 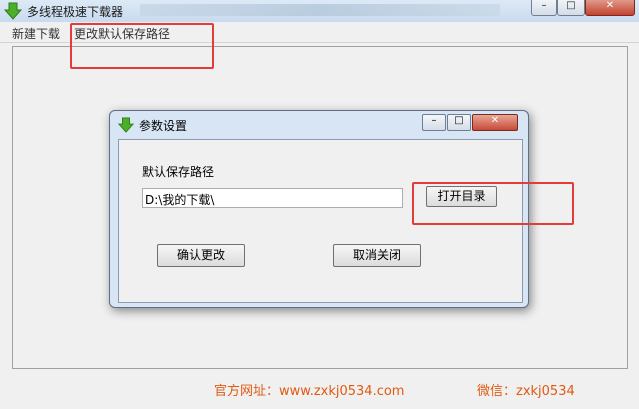 I want to click on close-button: ✕, so click(x=610, y=8).